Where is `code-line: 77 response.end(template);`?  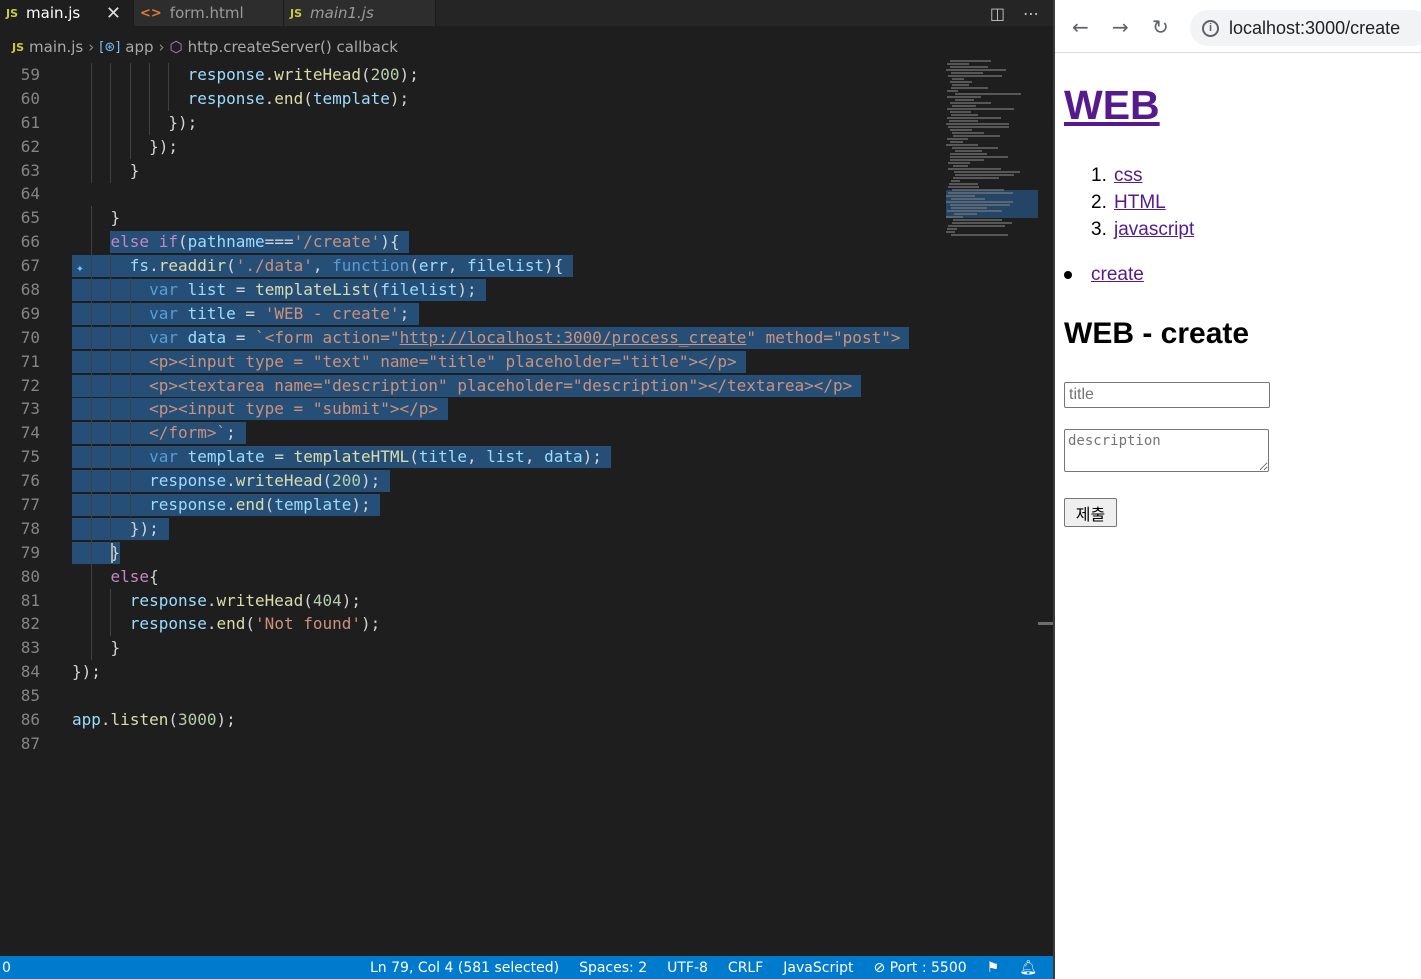
code-line: 77 response.end(template); is located at coordinates (519, 505).